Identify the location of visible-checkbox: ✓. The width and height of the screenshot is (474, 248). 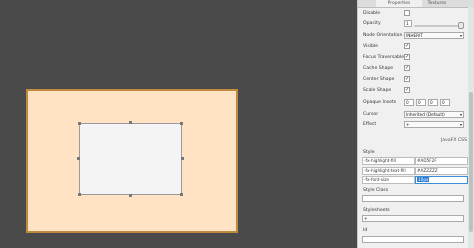
(407, 46).